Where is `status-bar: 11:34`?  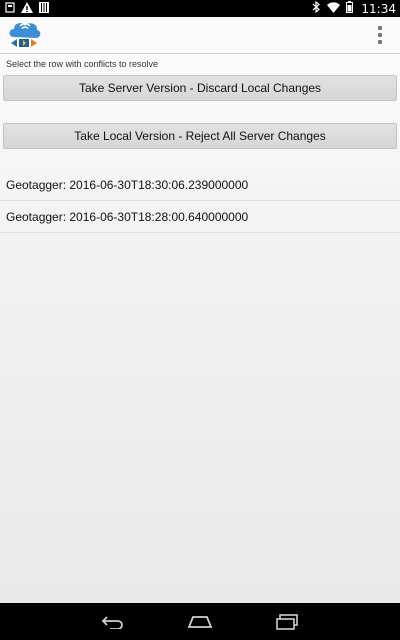
status-bar: 11:34 is located at coordinates (200, 8).